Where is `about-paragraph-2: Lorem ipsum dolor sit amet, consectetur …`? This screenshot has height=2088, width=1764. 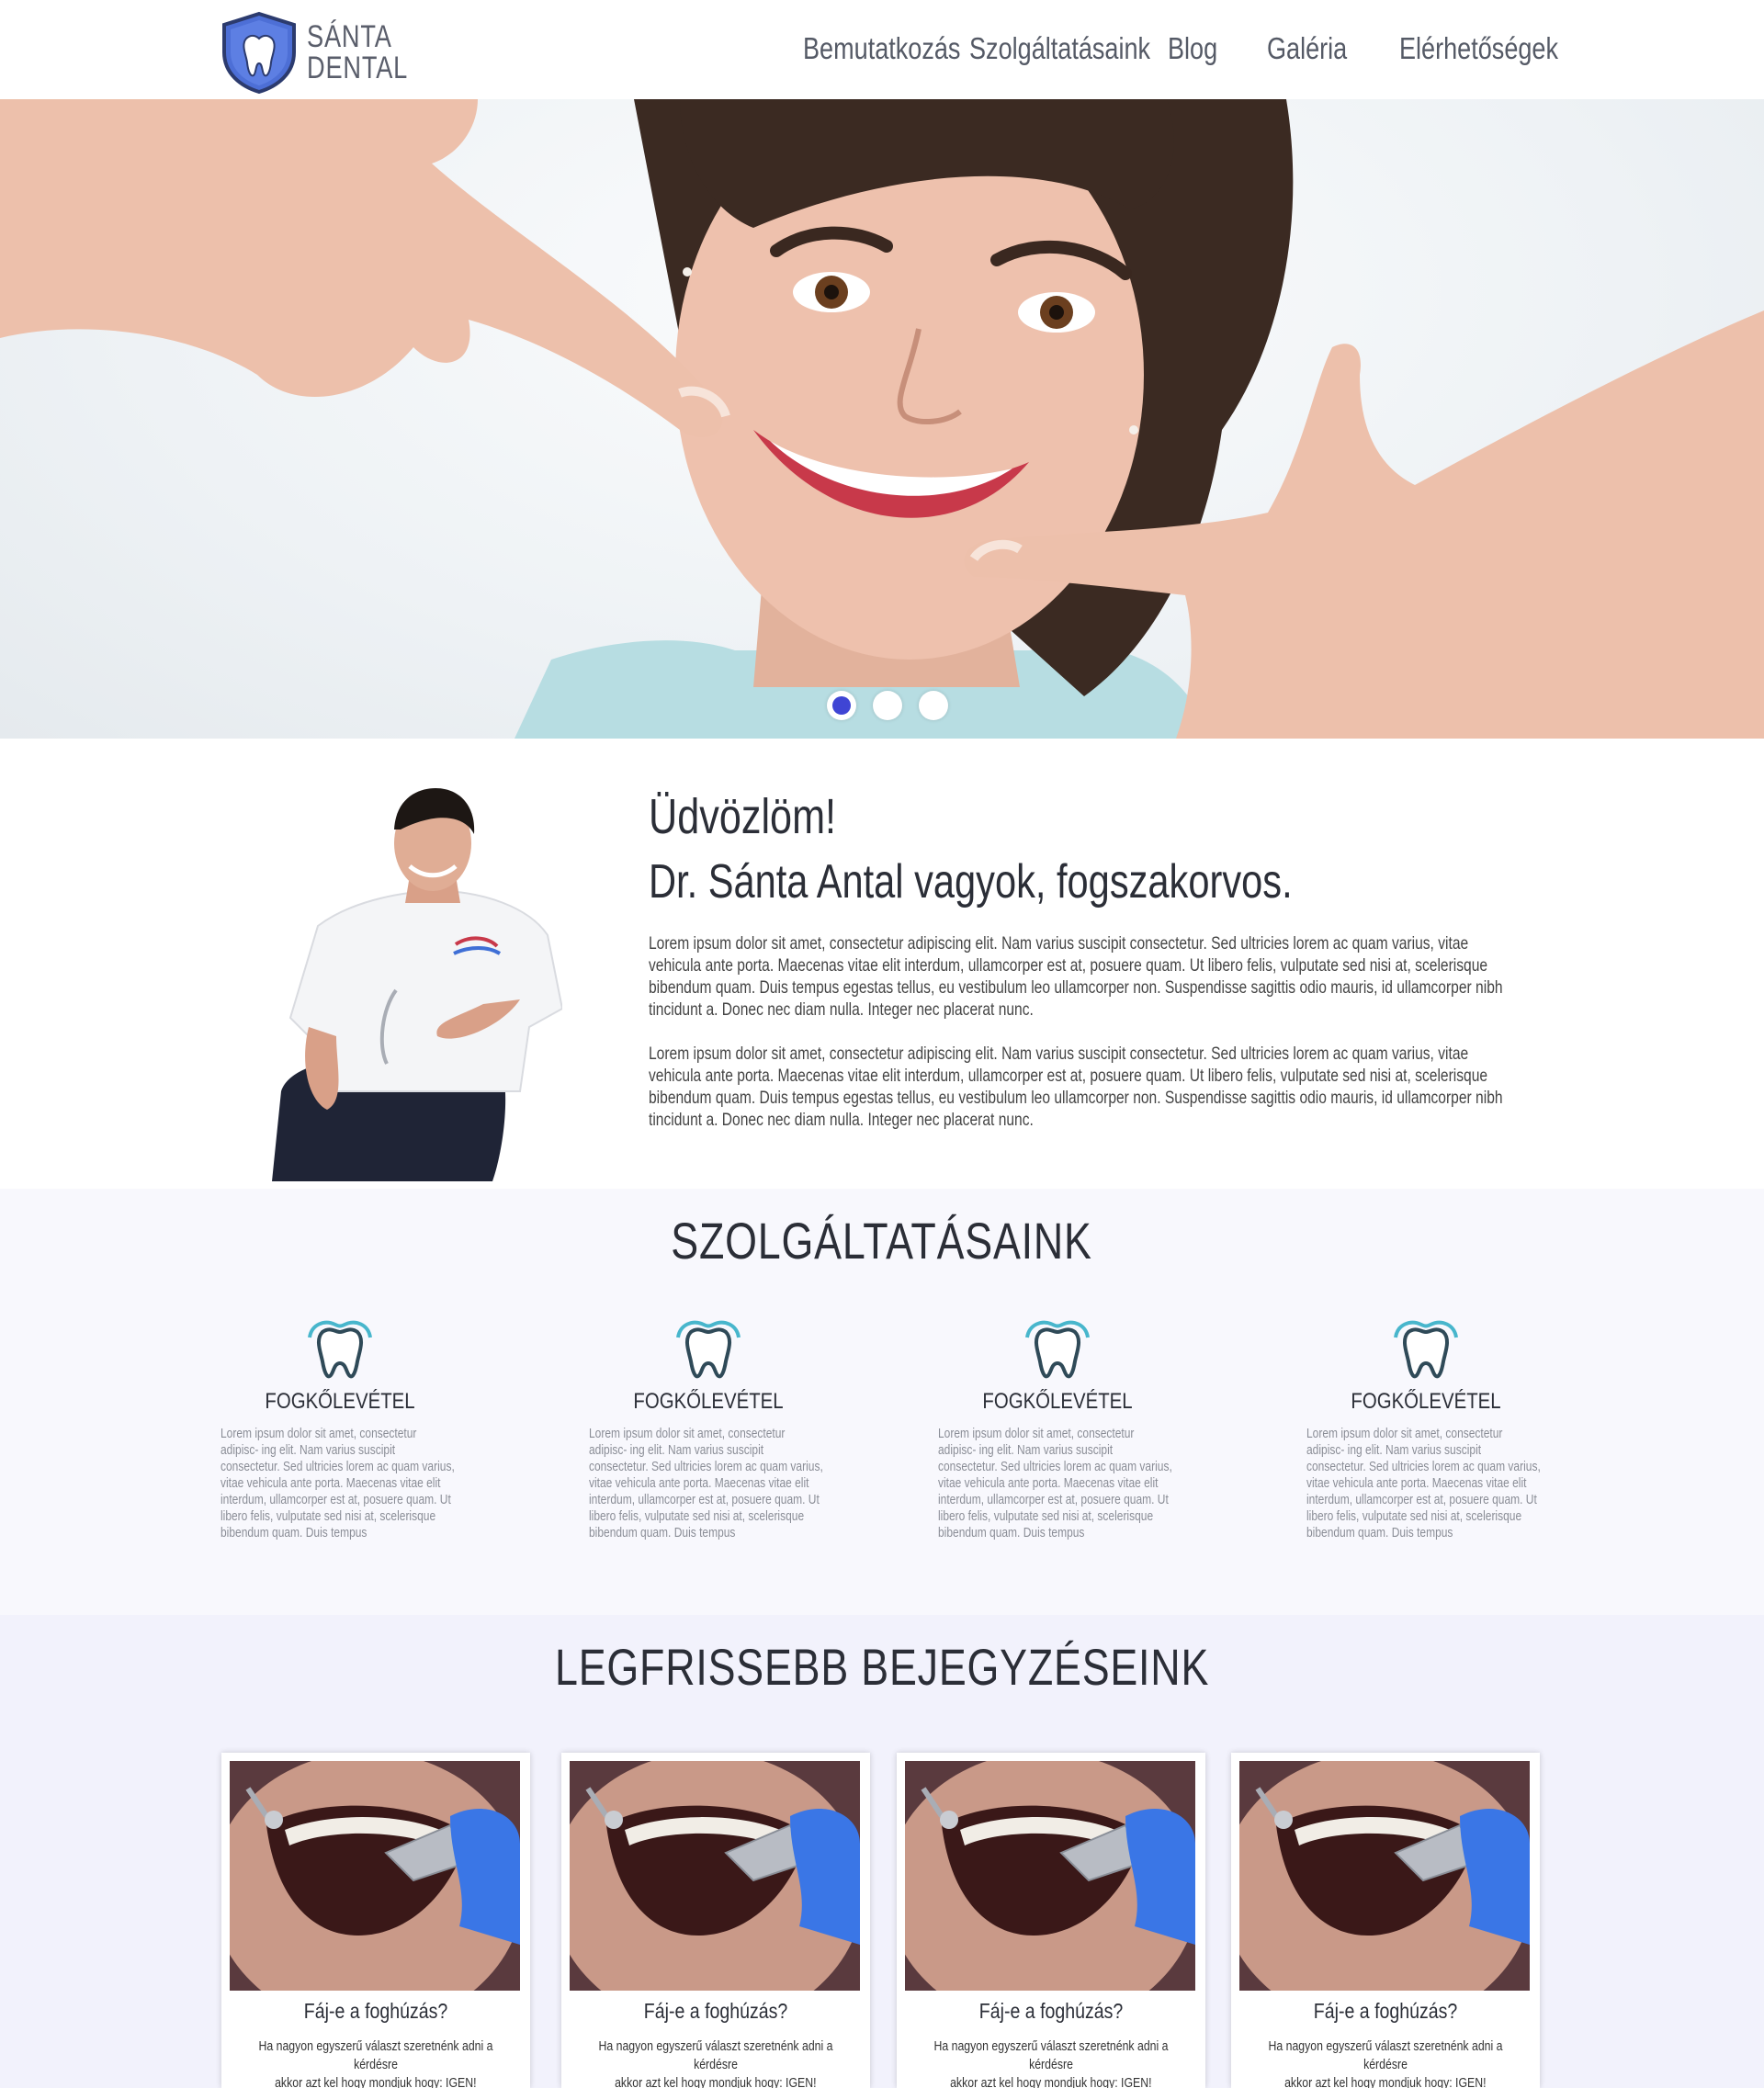 about-paragraph-2: Lorem ipsum dolor sit amet, consectetur … is located at coordinates (1076, 1087).